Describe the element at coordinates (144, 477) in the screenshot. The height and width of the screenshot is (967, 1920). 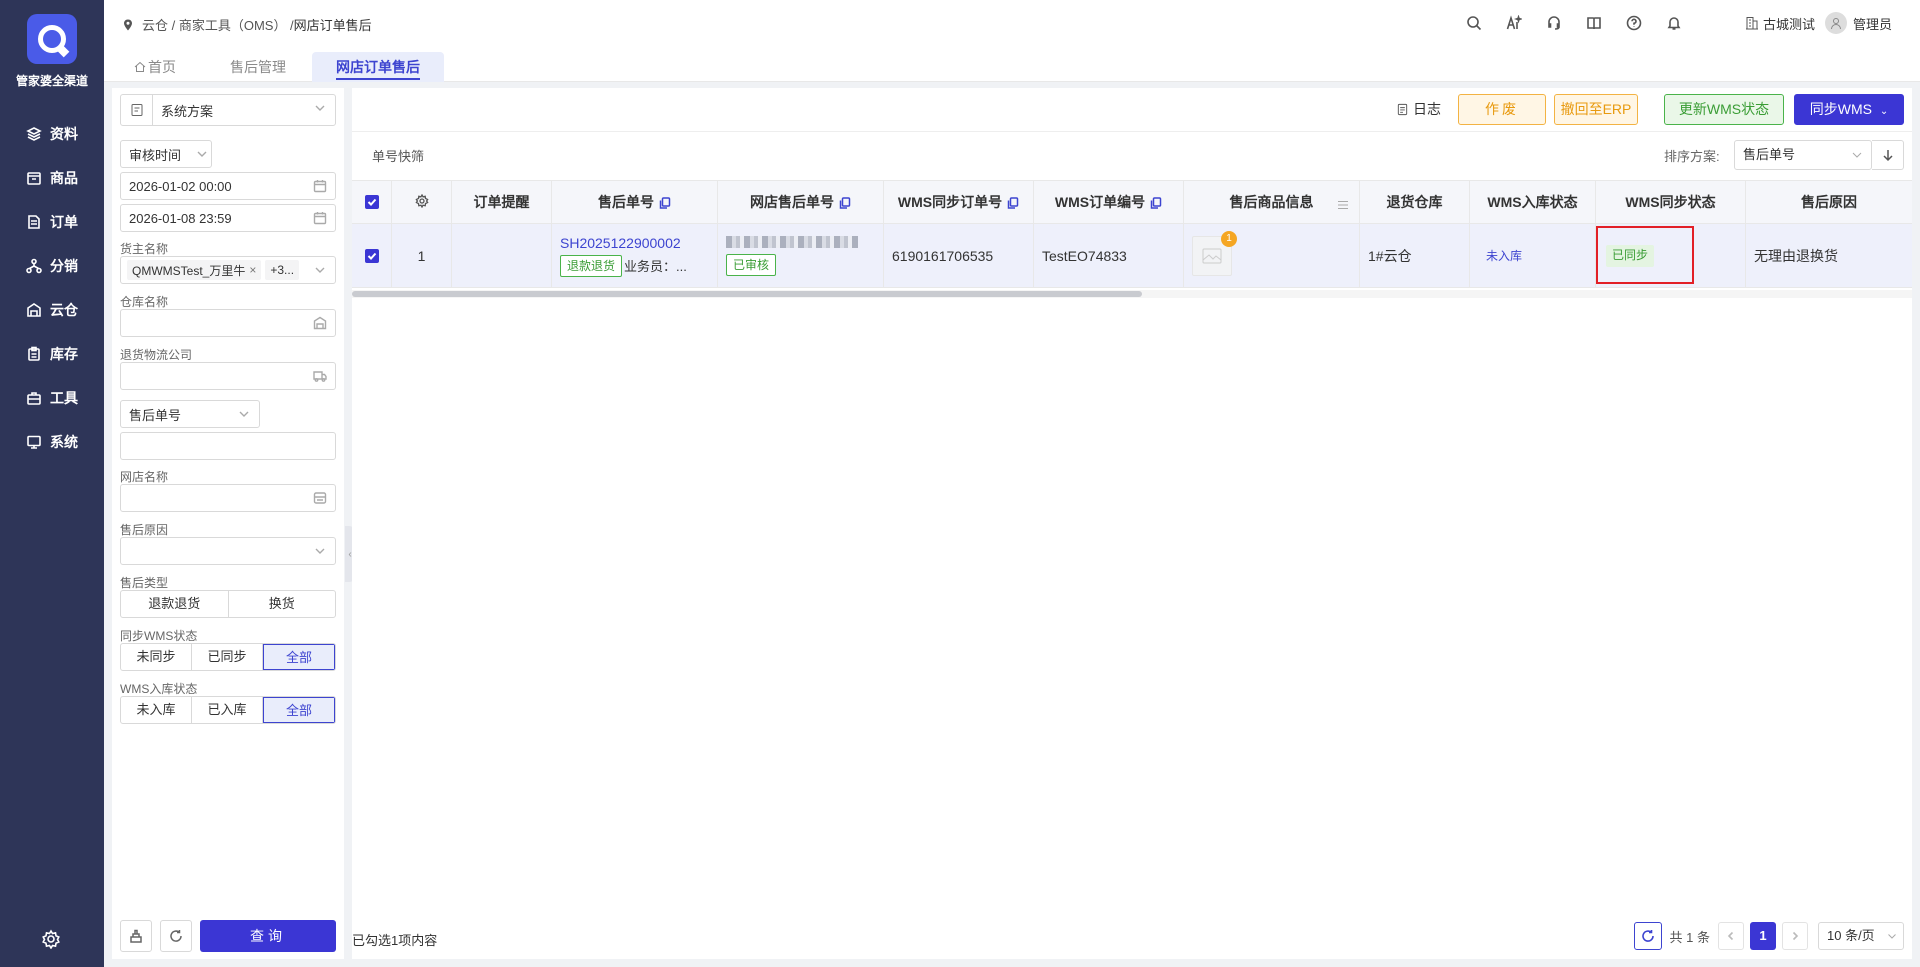
I see `shop-label: 网店名称` at that location.